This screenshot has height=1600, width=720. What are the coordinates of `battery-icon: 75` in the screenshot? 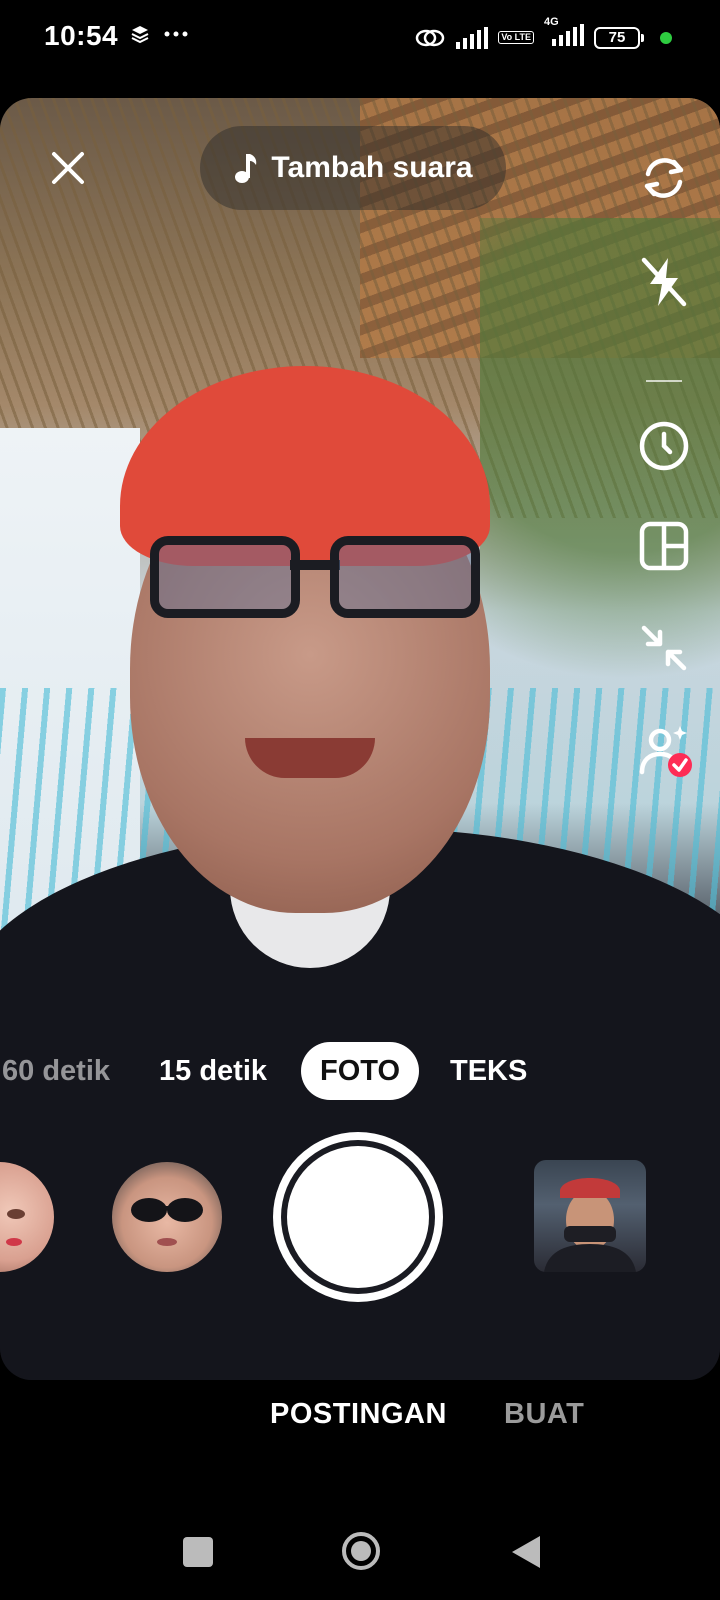 It's located at (619, 37).